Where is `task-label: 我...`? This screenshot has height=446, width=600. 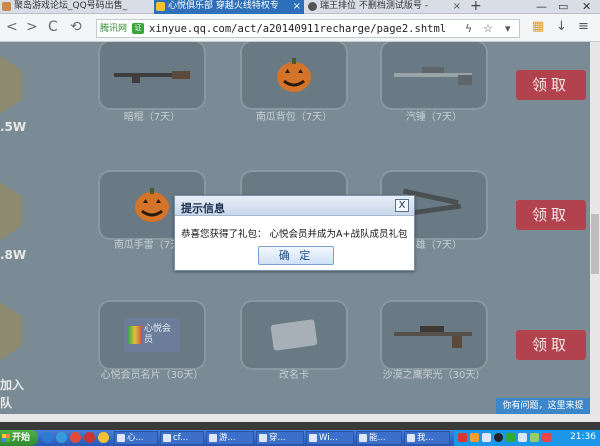
task-label: 我... is located at coordinates (425, 438).